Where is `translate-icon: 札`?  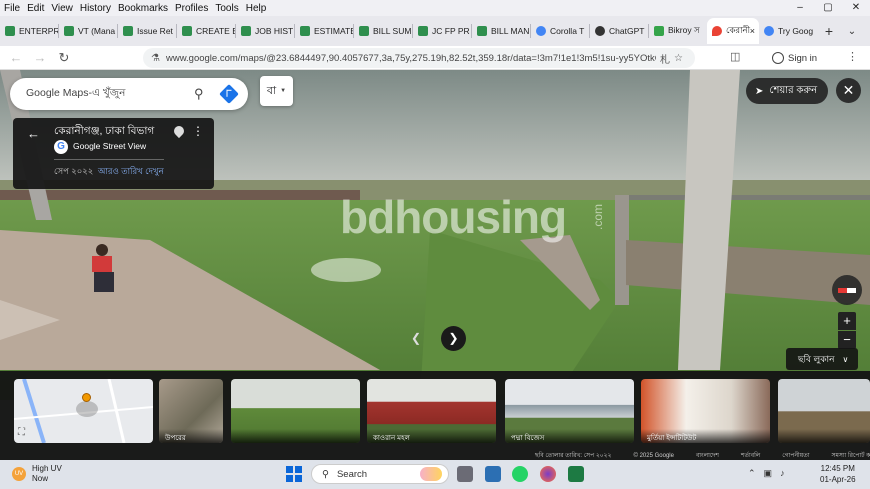
translate-icon: 札 is located at coordinates (665, 58).